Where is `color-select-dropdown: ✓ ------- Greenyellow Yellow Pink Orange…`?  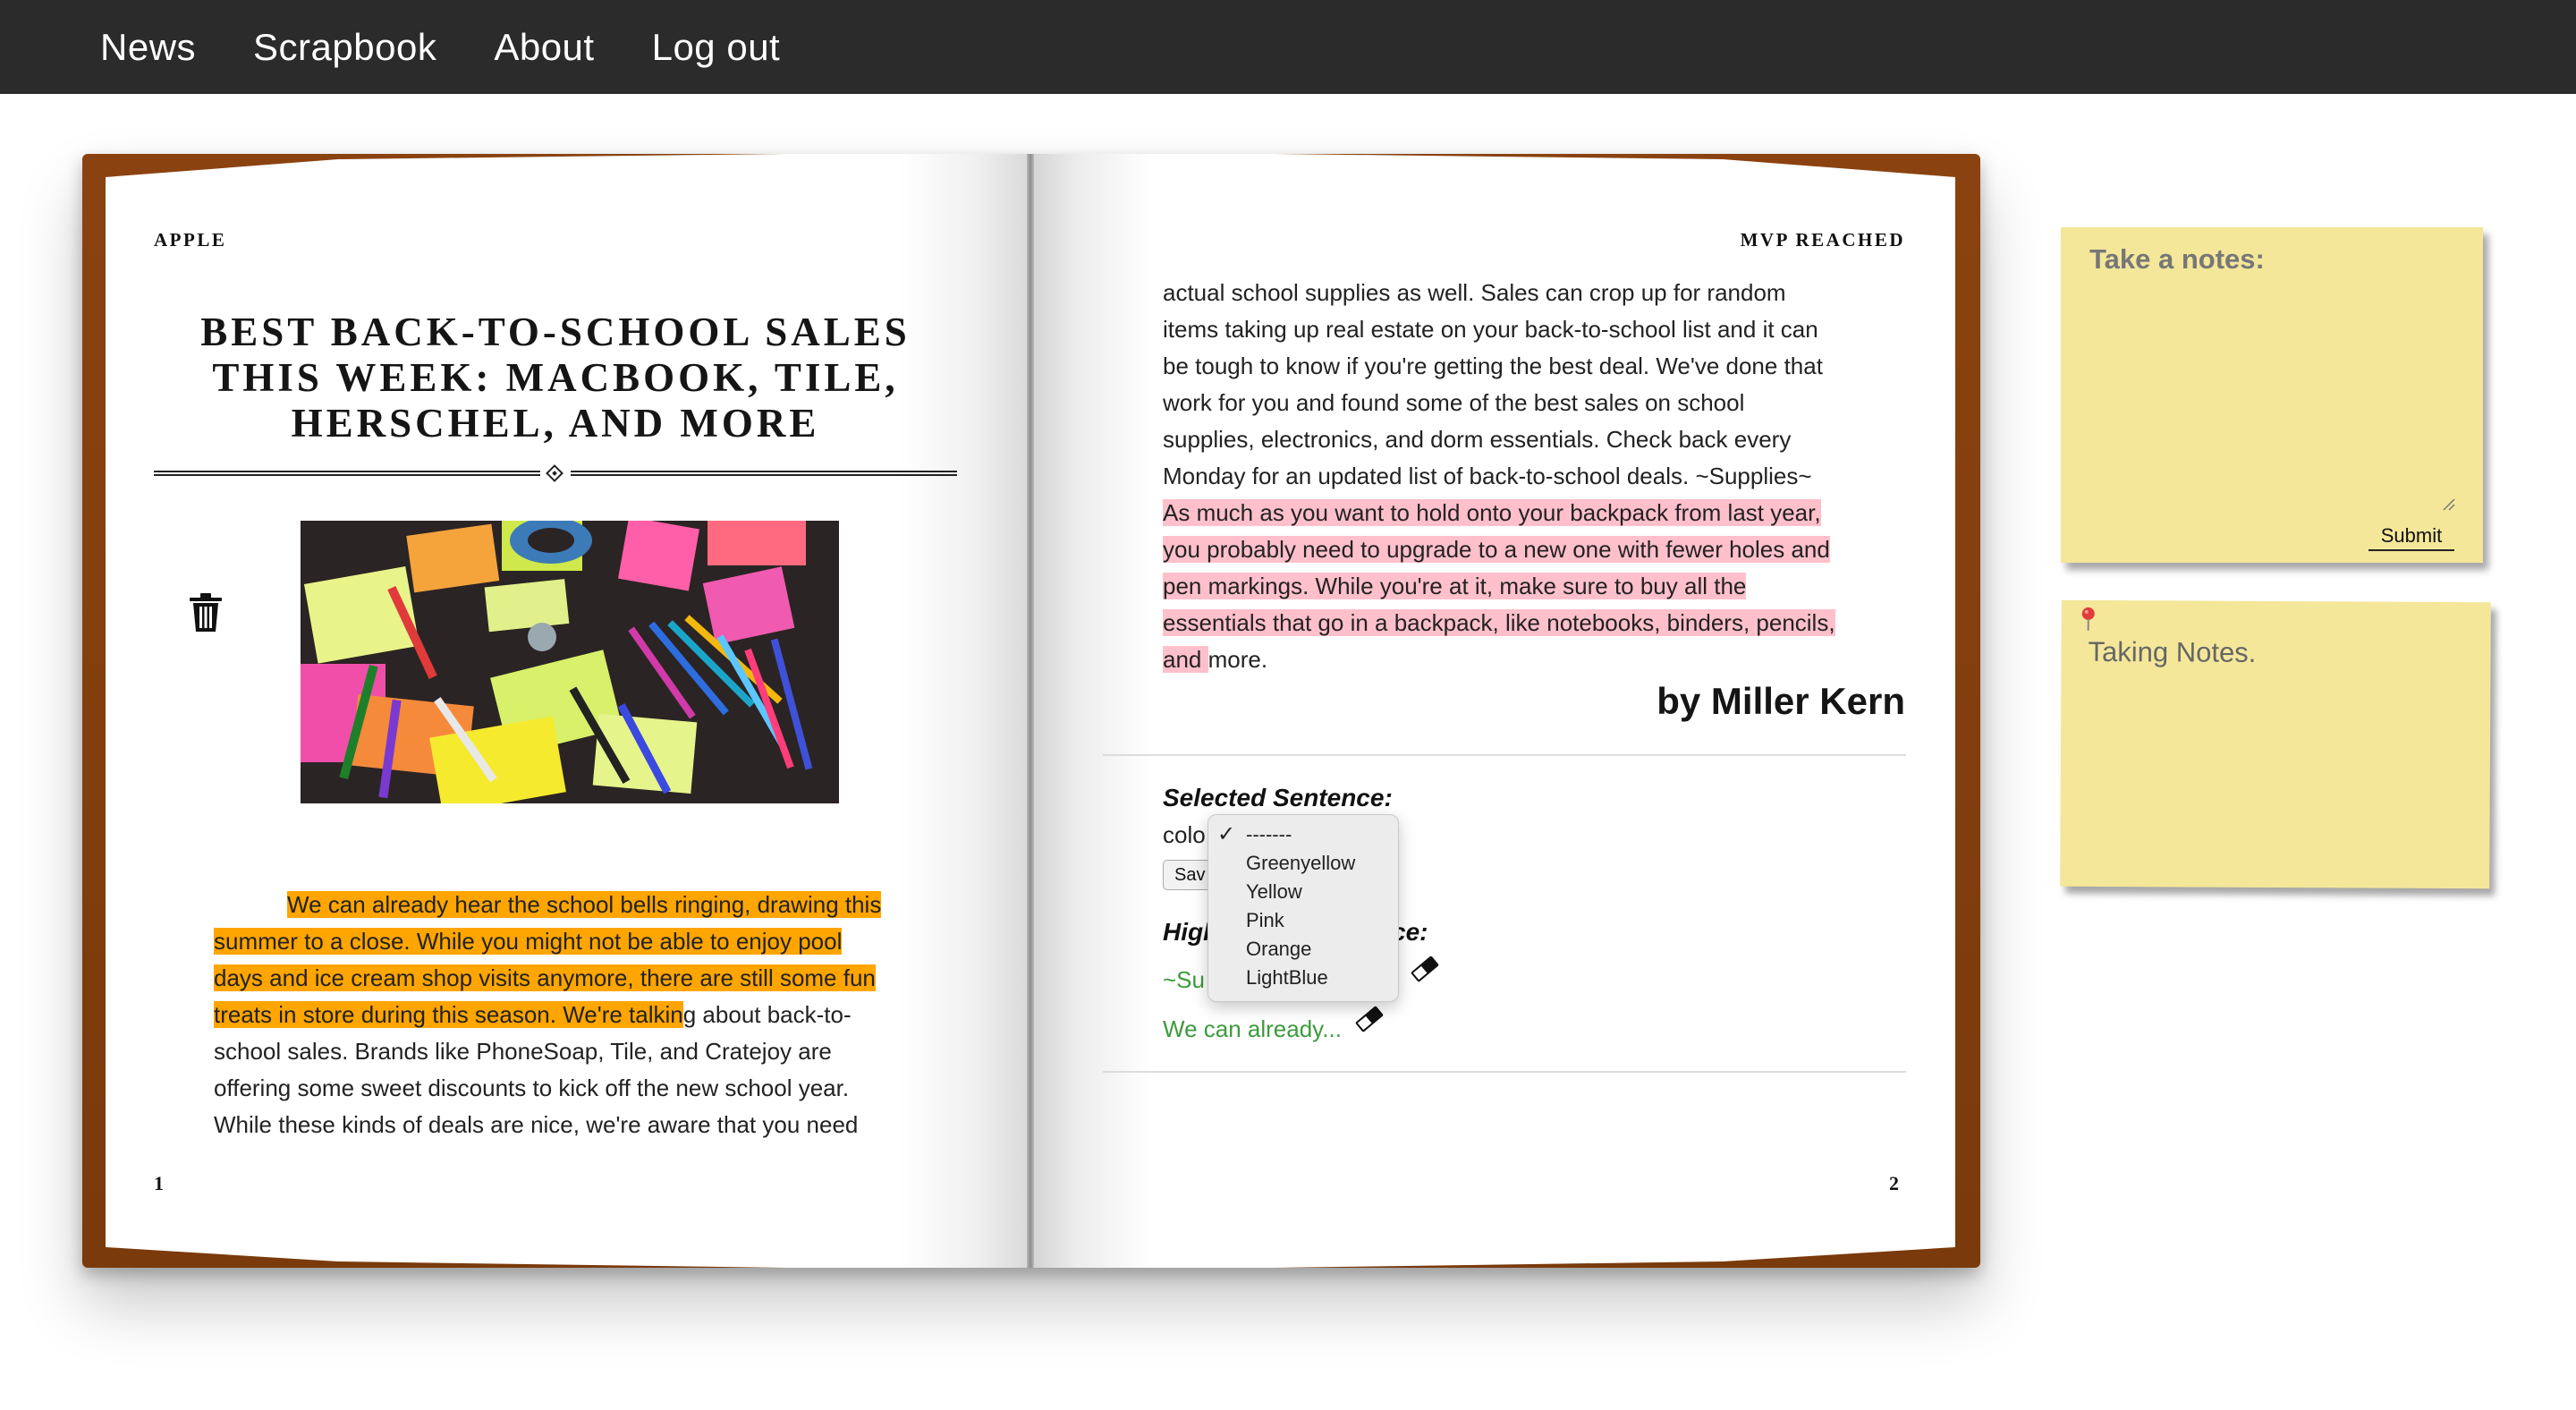
color-select-dropdown: ✓ ------- Greenyellow Yellow Pink Orange… is located at coordinates (1303, 908).